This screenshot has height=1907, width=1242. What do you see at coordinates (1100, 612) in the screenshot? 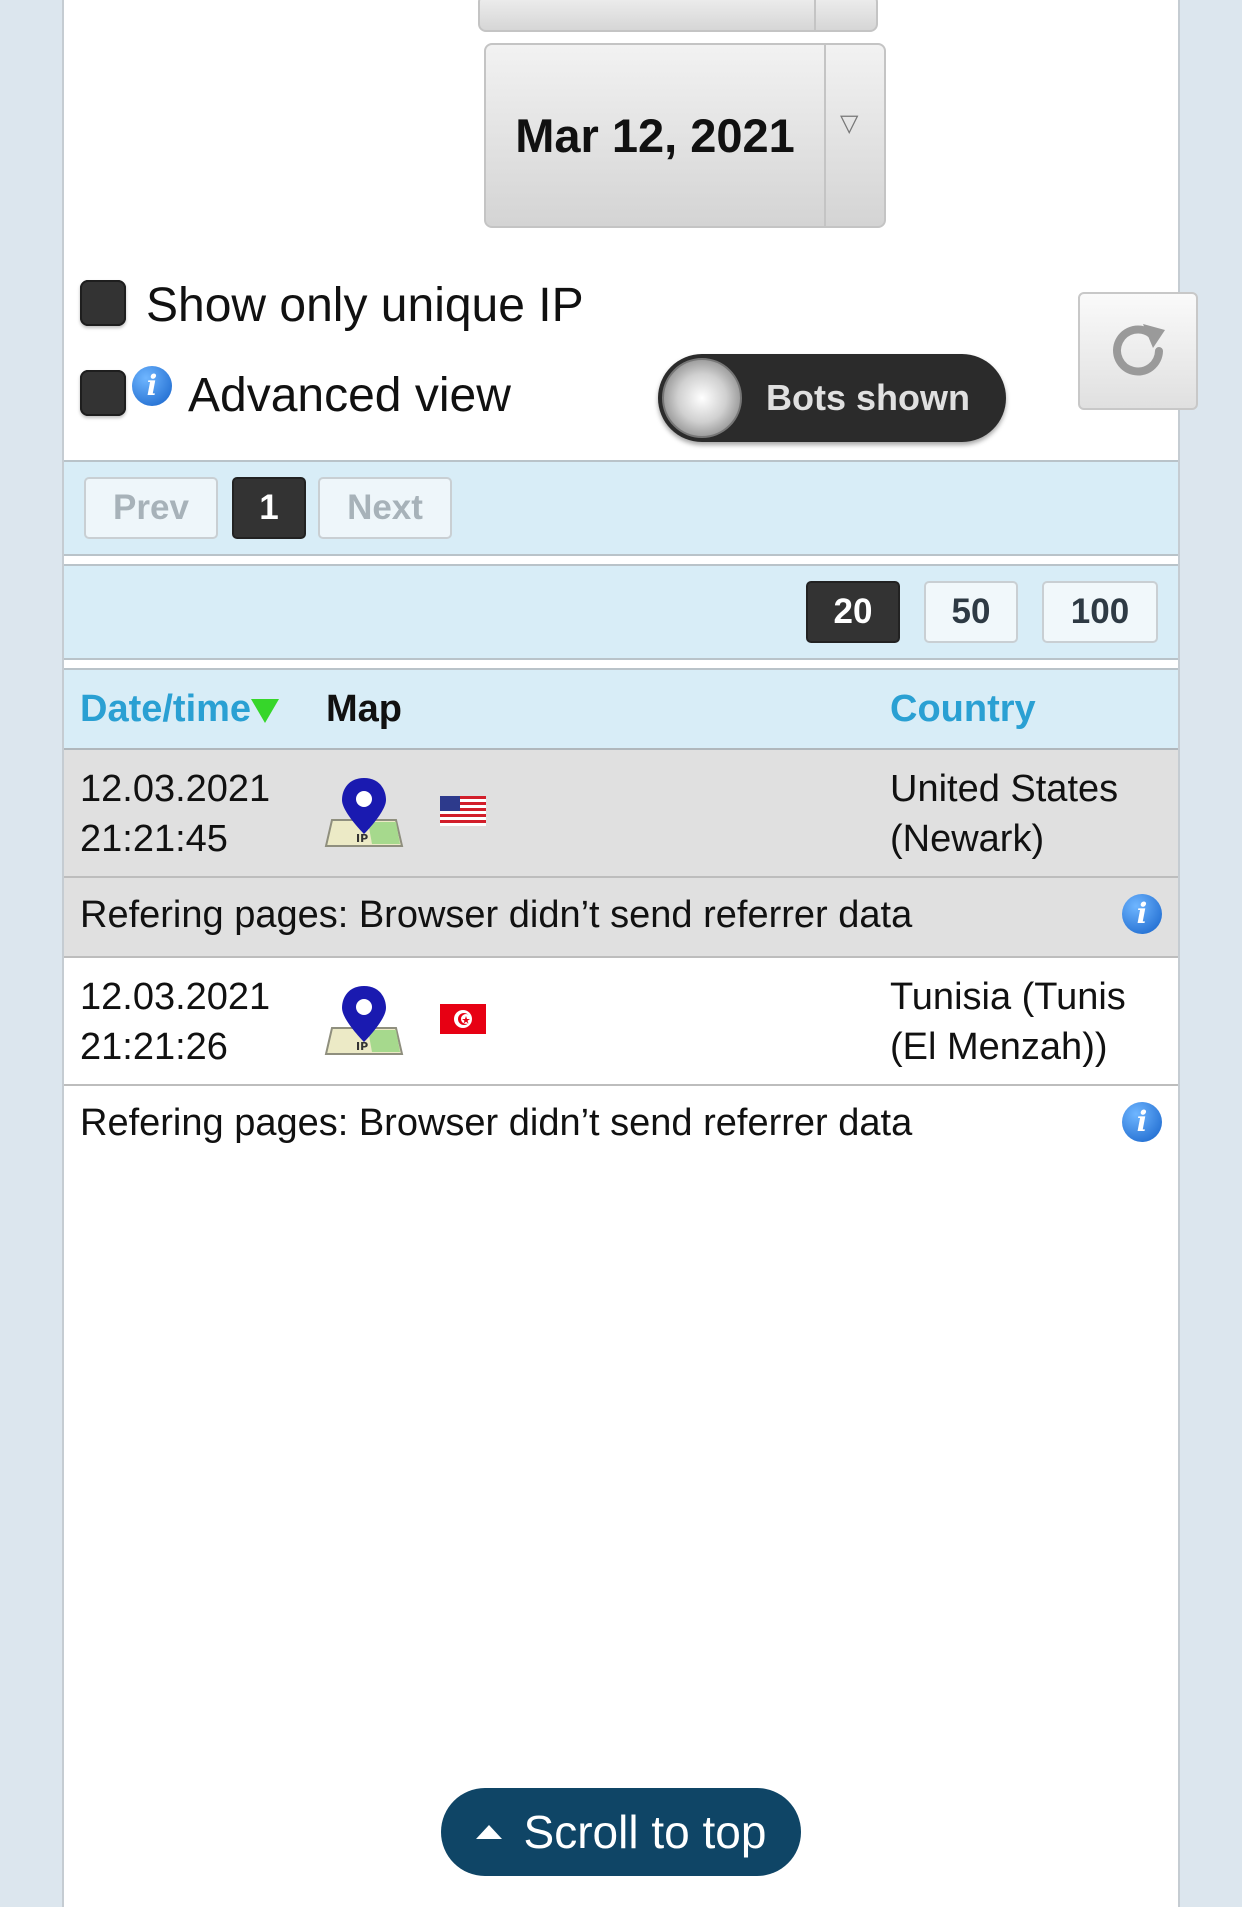
I see `page-size-100-button: 100` at bounding box center [1100, 612].